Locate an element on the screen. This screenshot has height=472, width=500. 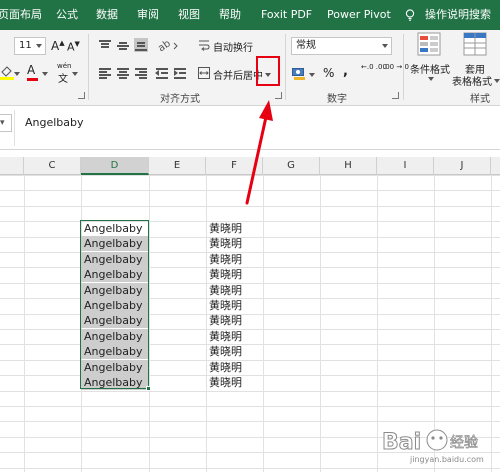
increase-indent-button is located at coordinates (180, 73).